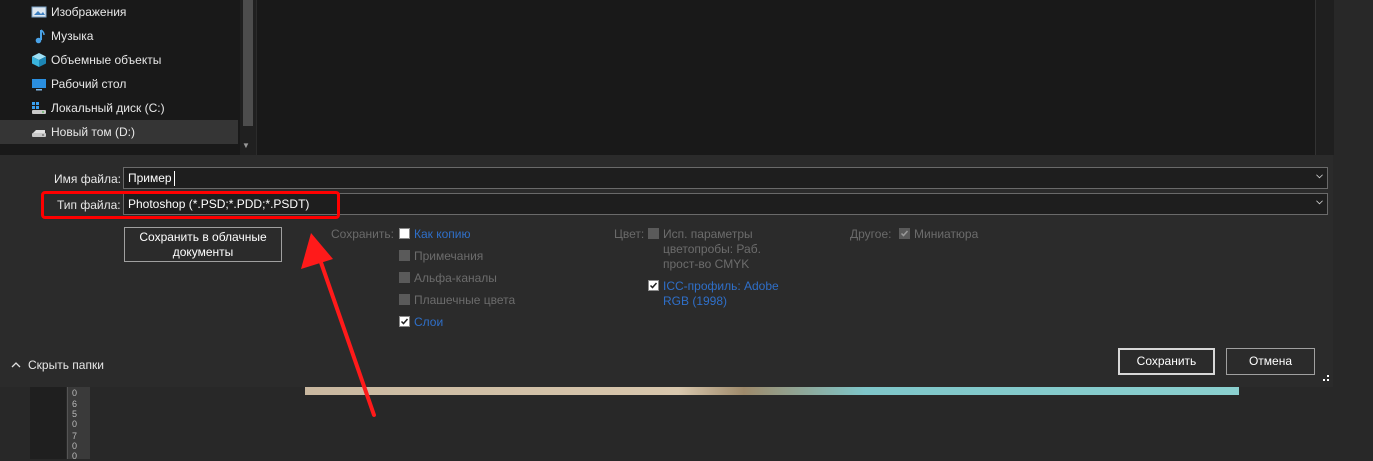 The image size is (1373, 461). I want to click on ruler-label: 5, so click(75, 414).